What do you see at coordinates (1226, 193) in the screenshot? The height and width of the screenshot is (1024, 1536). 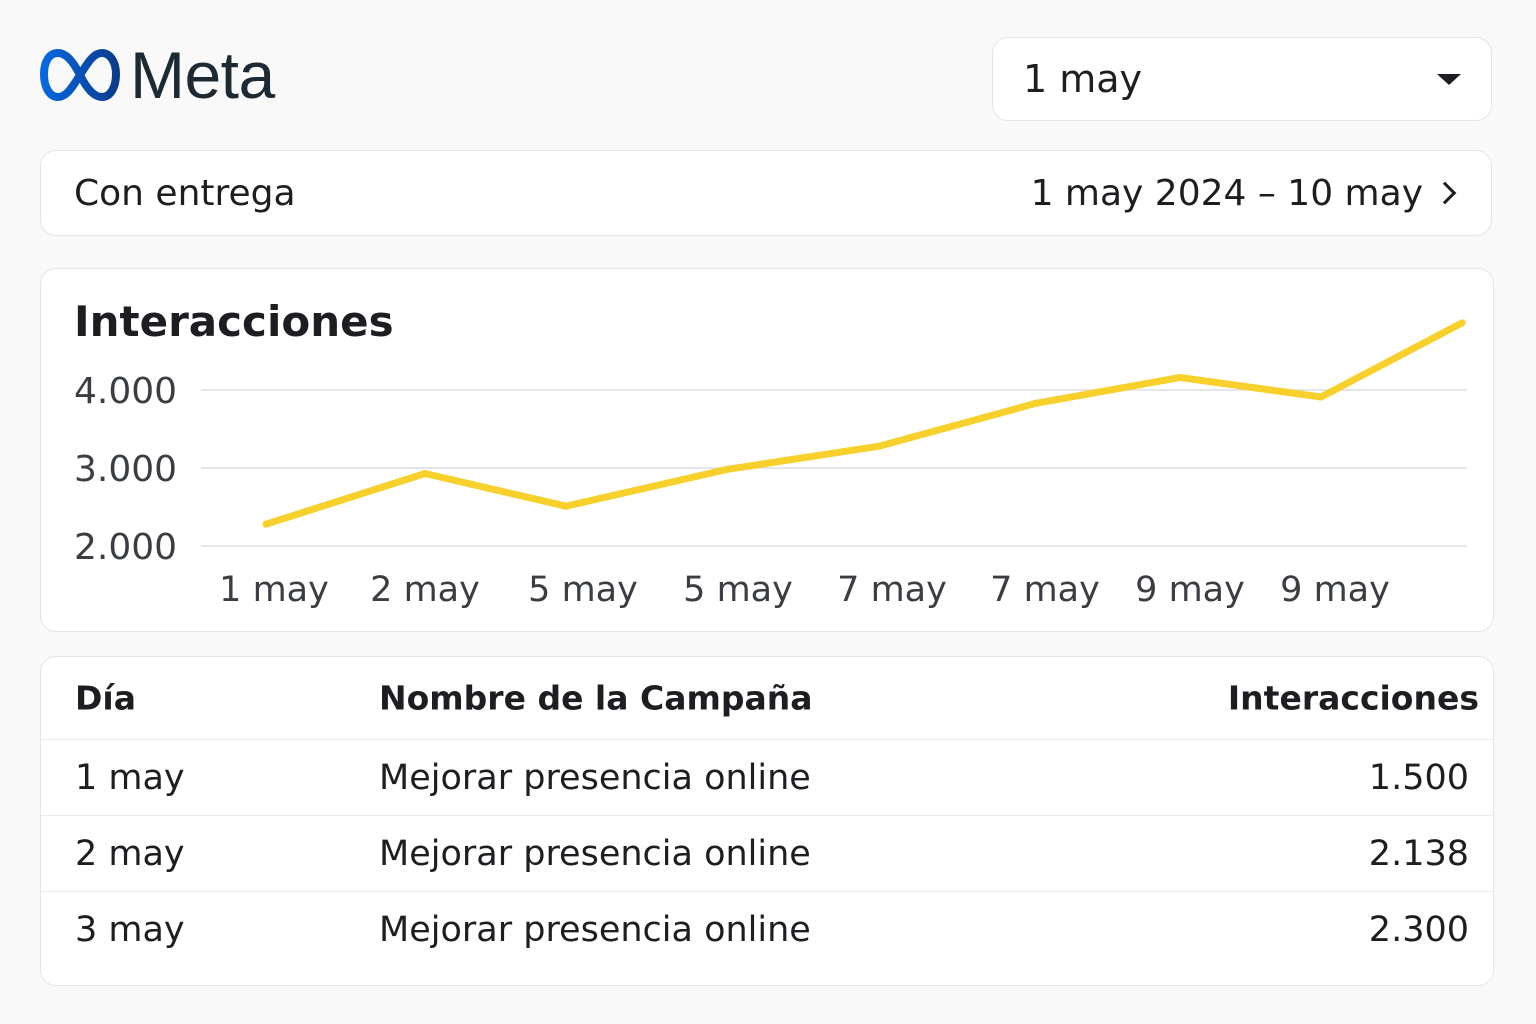 I see `date-range-label: 1 may 2024 – 10 may` at bounding box center [1226, 193].